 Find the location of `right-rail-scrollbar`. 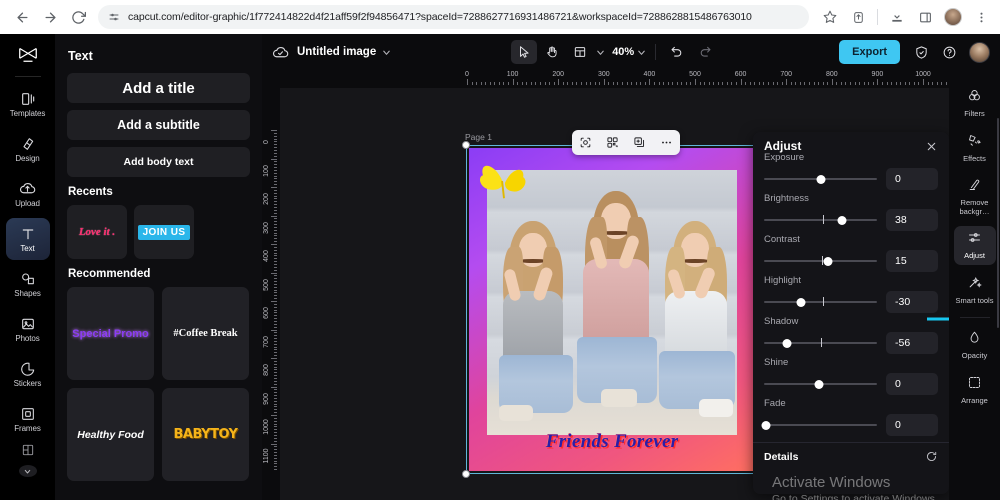

right-rail-scrollbar is located at coordinates (998, 223).